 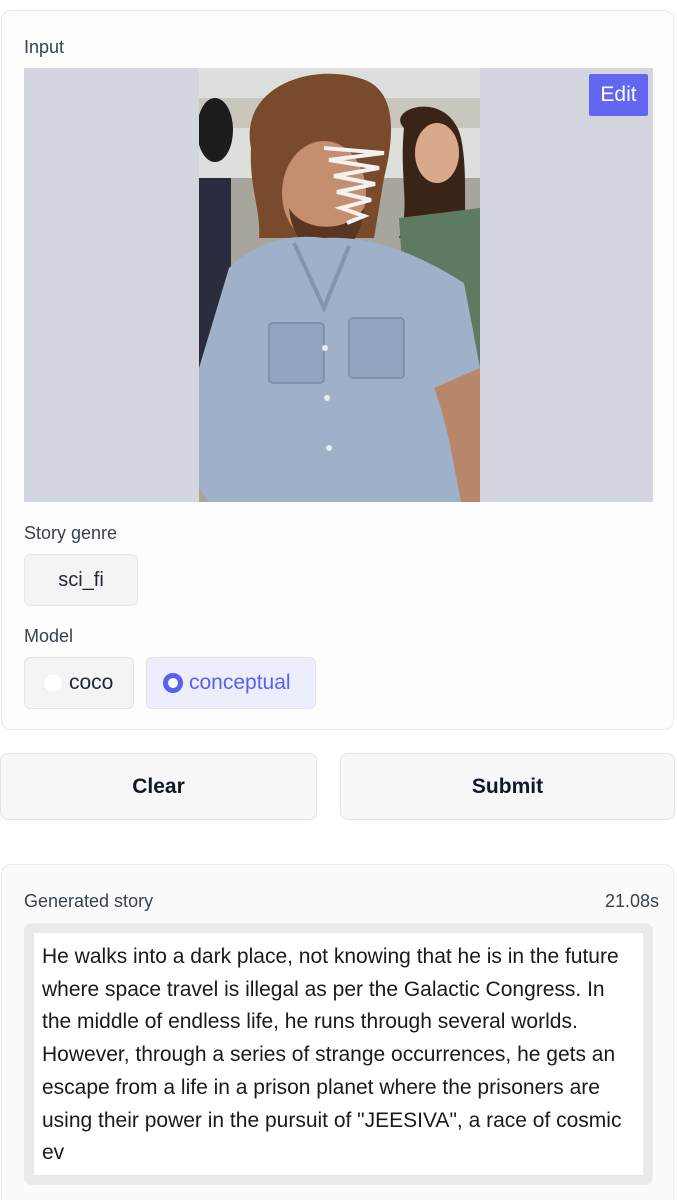 What do you see at coordinates (158, 786) in the screenshot?
I see `clear-button: Clear` at bounding box center [158, 786].